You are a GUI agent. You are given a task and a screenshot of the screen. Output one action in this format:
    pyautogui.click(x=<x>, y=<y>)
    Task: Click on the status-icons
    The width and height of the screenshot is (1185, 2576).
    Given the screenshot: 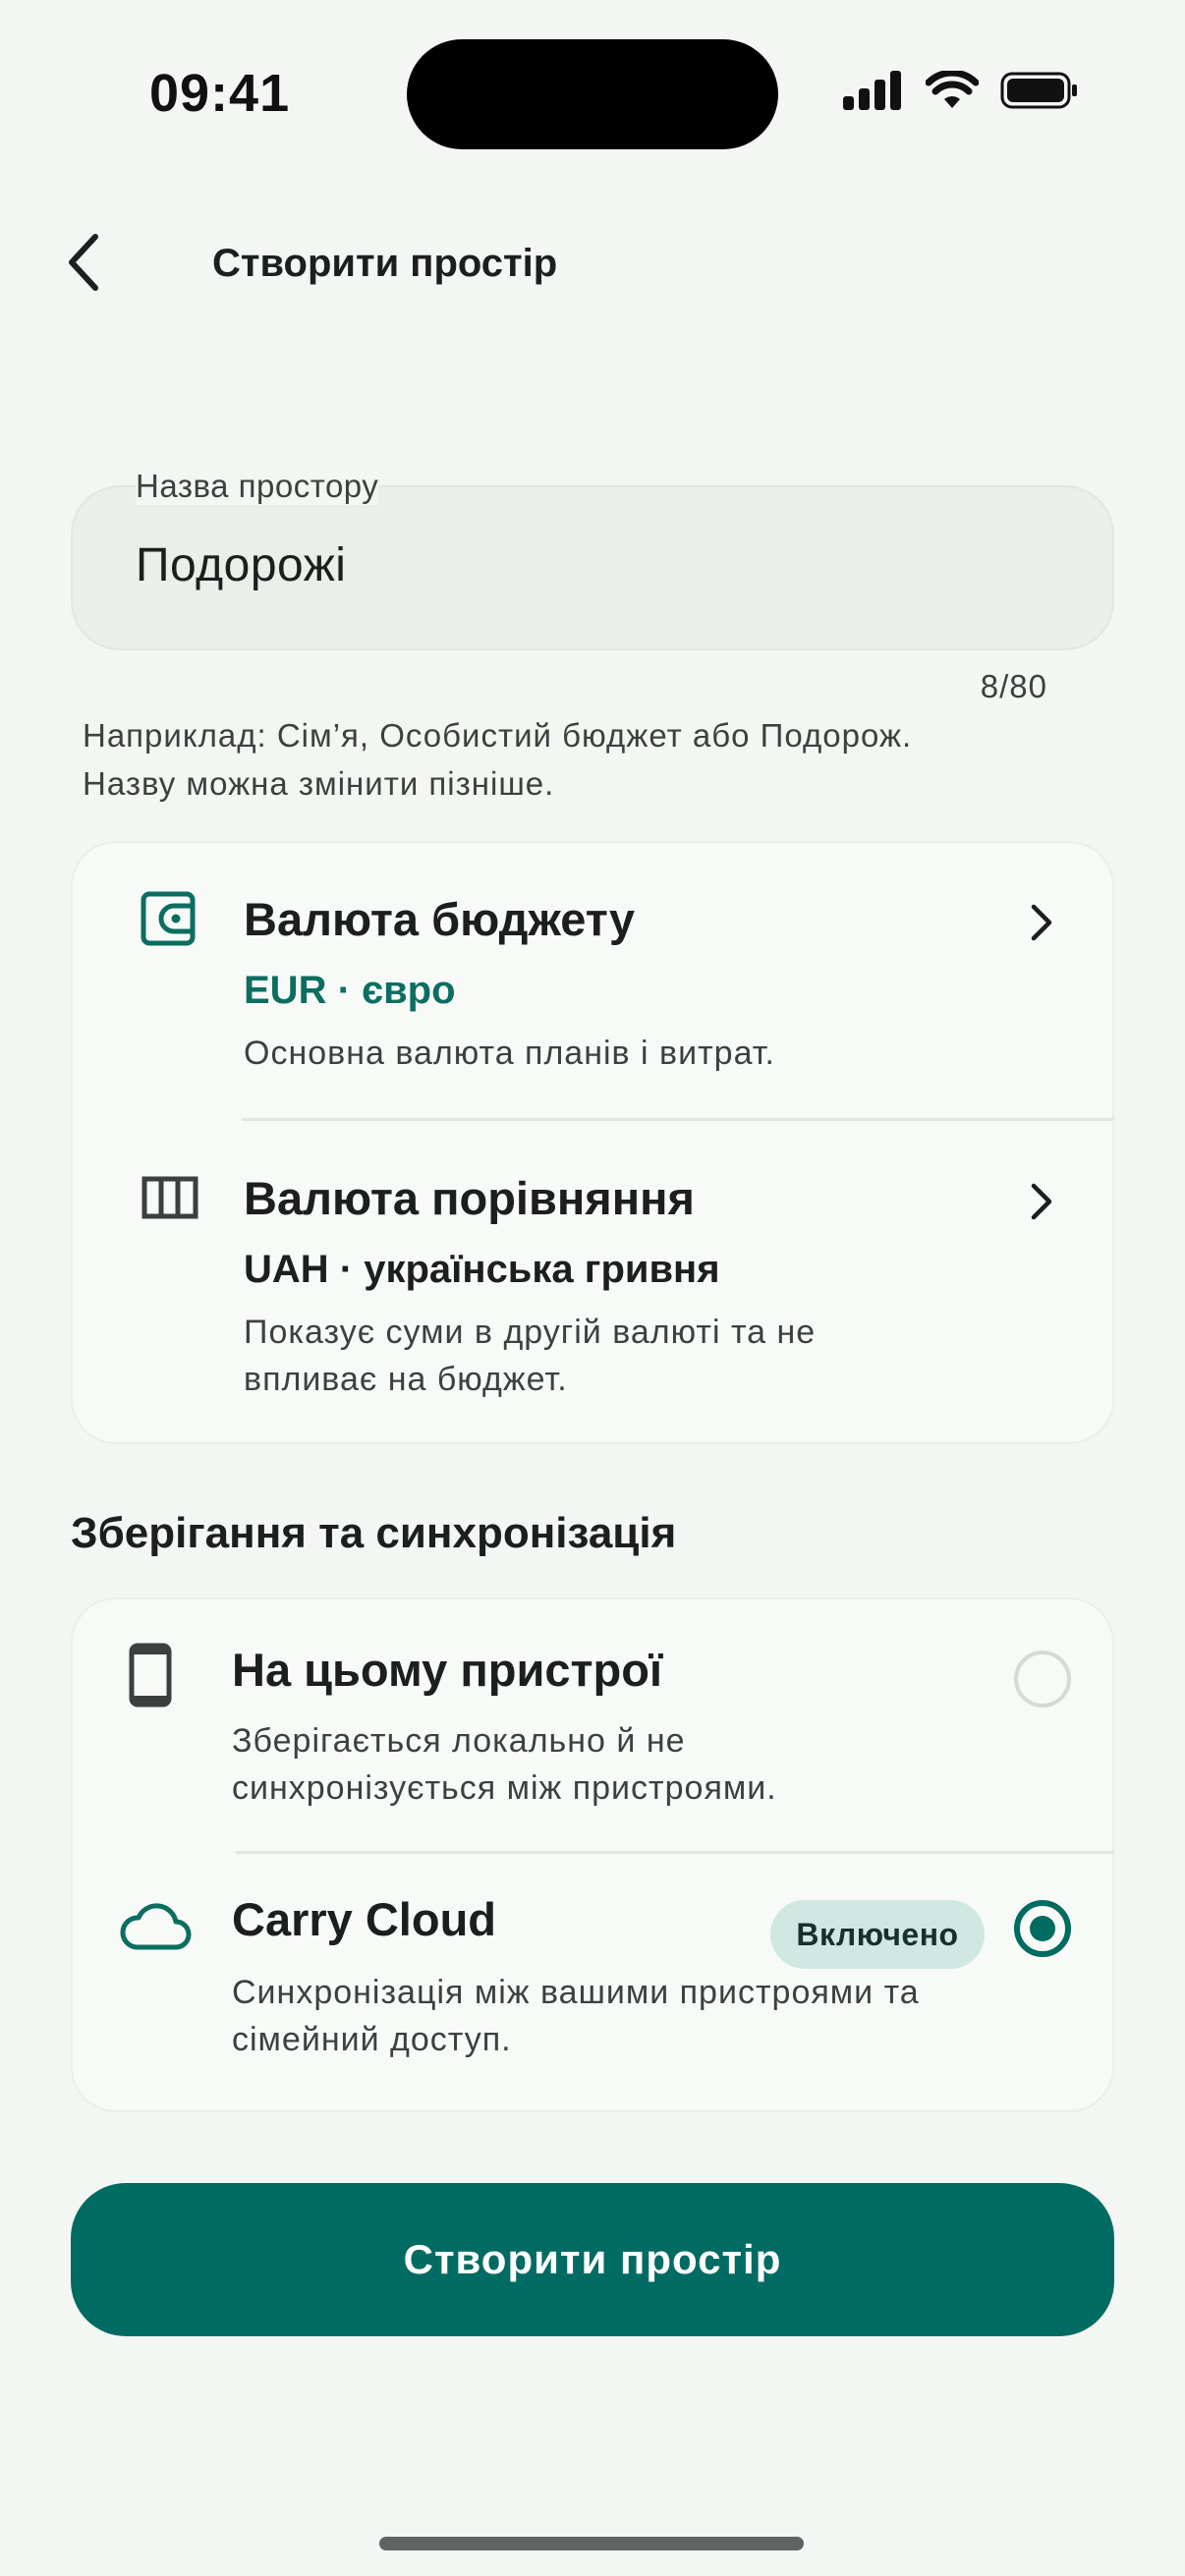 What is the action you would take?
    pyautogui.click(x=961, y=90)
    